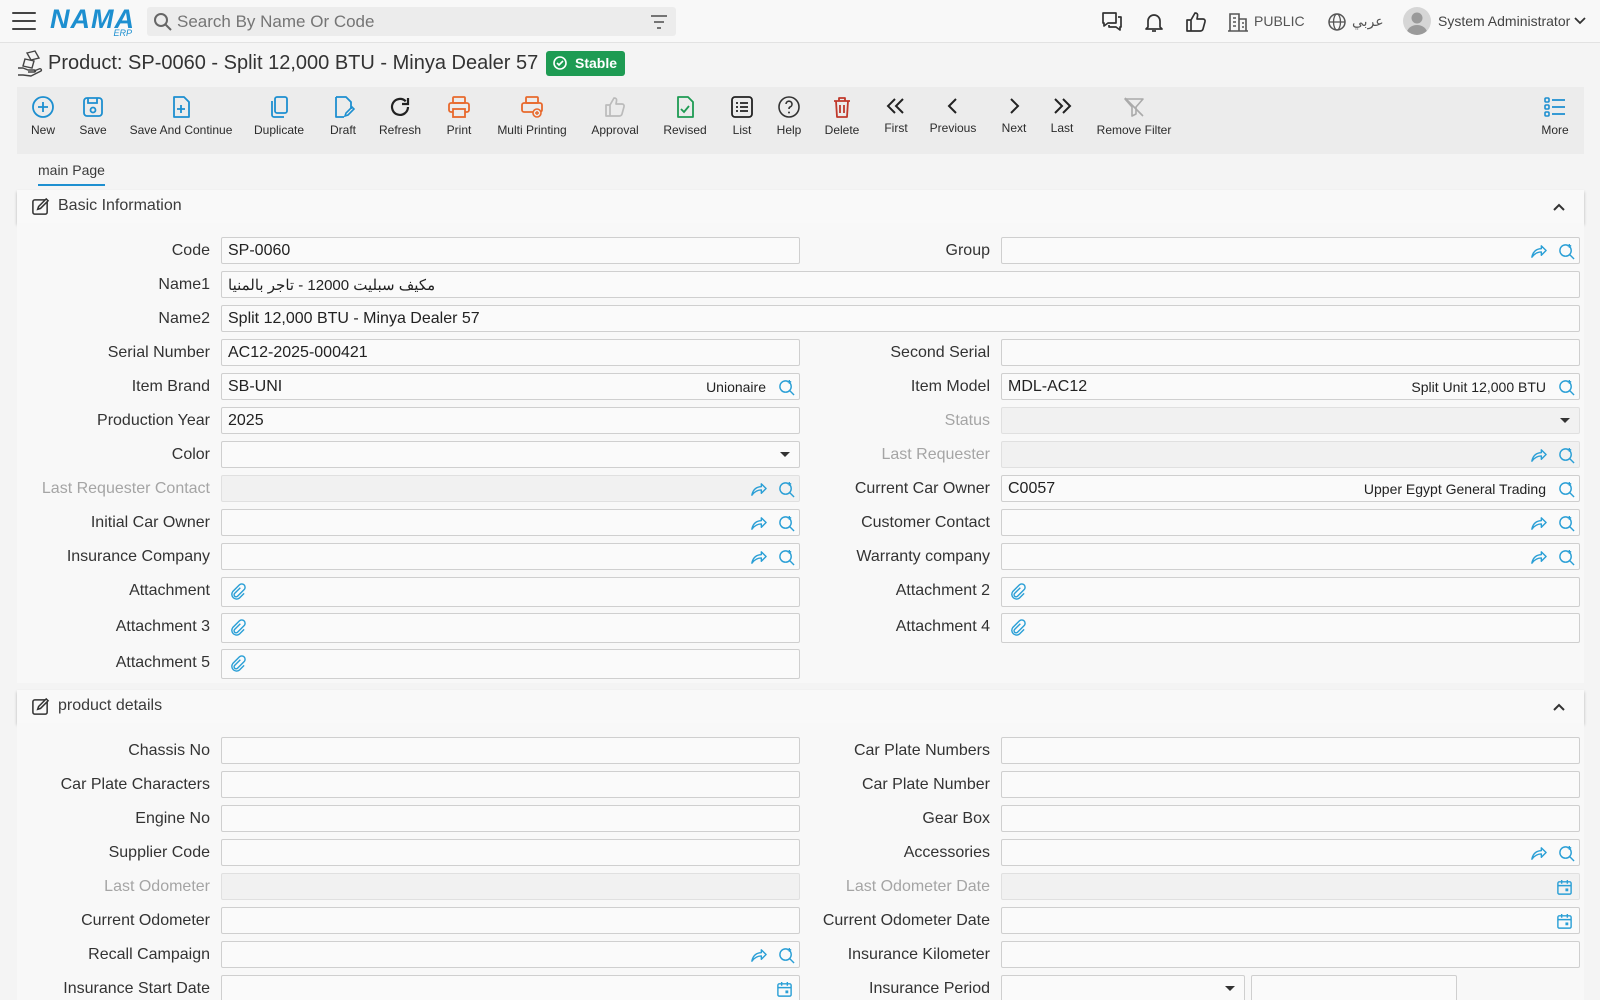 The width and height of the screenshot is (1600, 1000). I want to click on serial-number-field: AC12-2025-000421, so click(510, 352).